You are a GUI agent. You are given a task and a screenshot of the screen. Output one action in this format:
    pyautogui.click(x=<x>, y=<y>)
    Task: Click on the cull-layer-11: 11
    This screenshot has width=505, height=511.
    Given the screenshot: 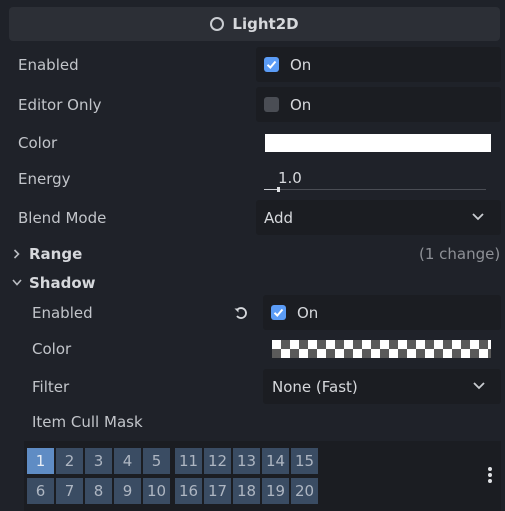 What is the action you would take?
    pyautogui.click(x=188, y=461)
    